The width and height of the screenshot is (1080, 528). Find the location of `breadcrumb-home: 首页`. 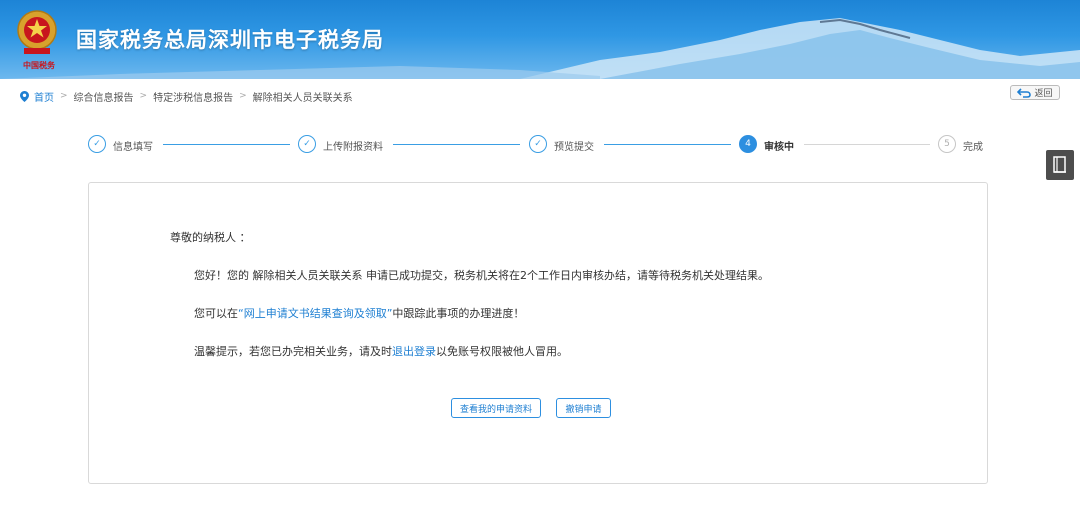

breadcrumb-home: 首页 is located at coordinates (44, 96).